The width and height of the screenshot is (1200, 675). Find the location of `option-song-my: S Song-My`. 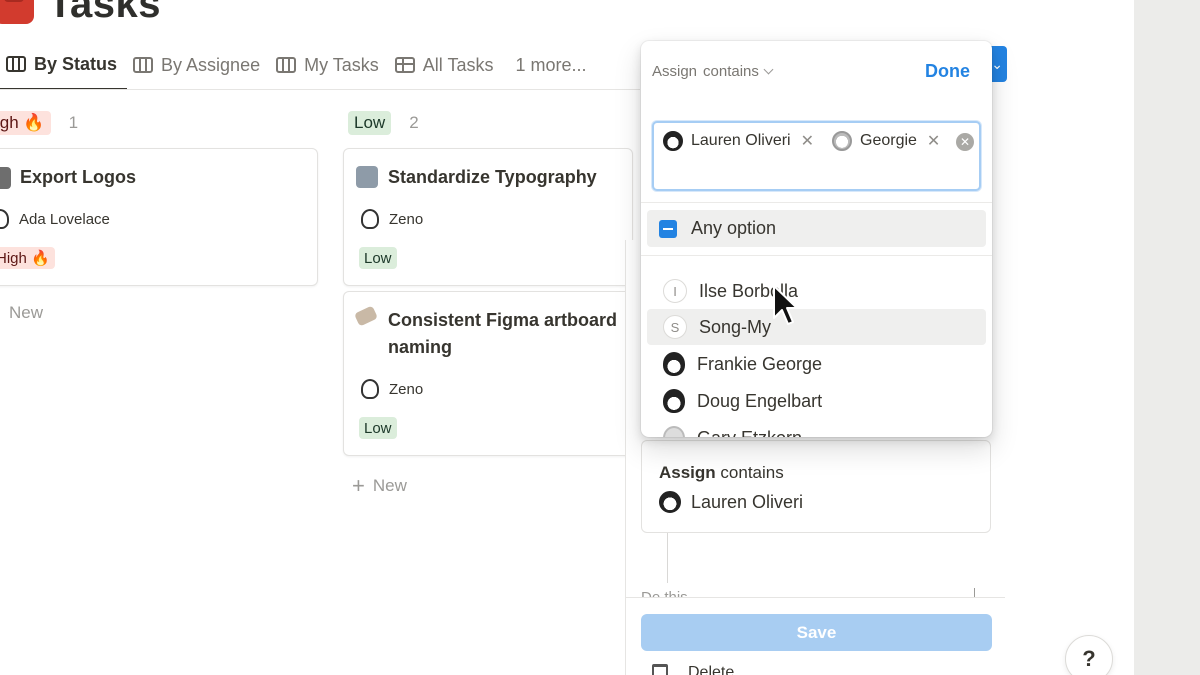

option-song-my: S Song-My is located at coordinates (816, 327).